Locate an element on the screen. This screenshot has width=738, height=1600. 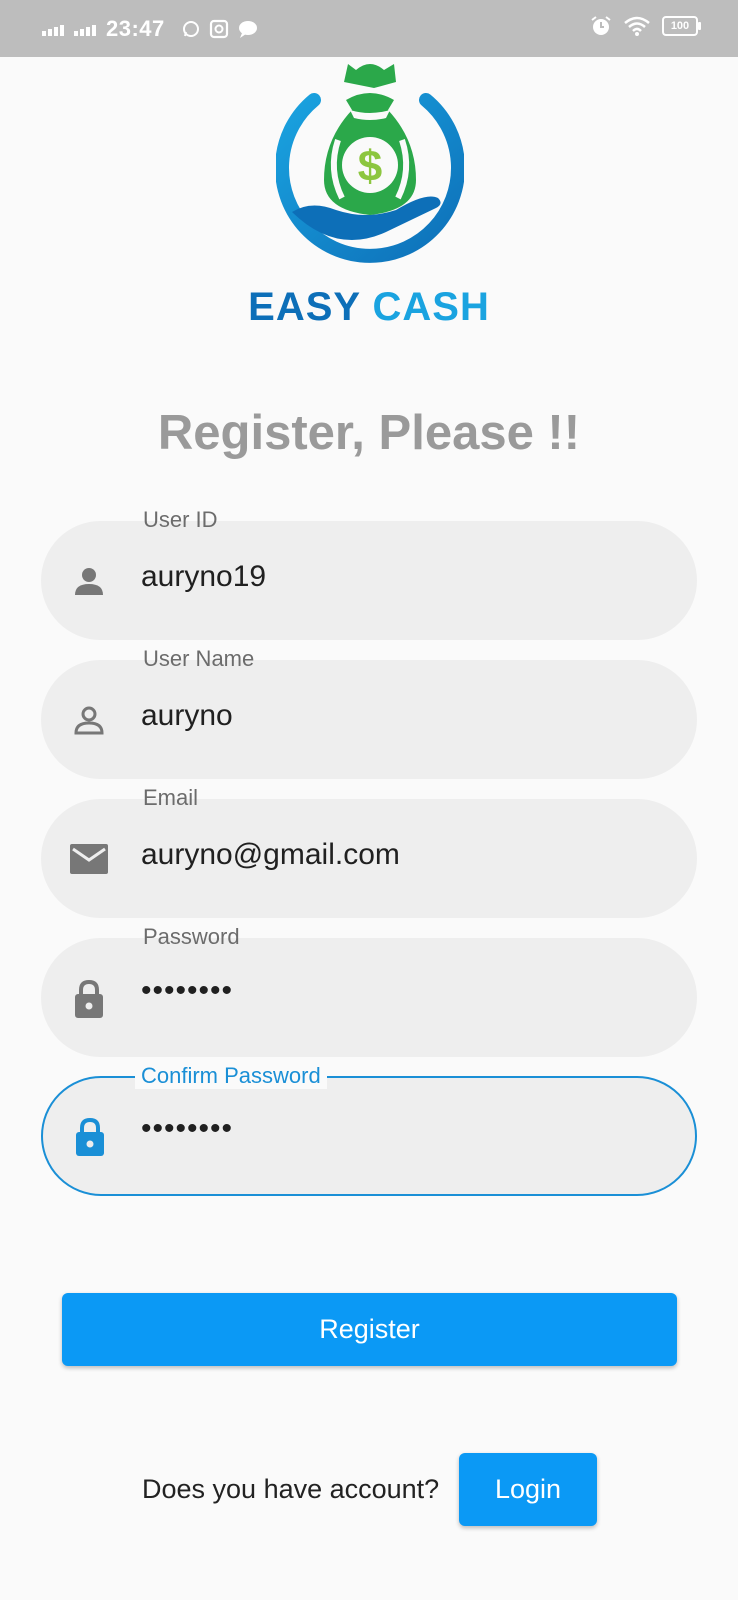
brand-name: EASY CASH is located at coordinates (369, 307).